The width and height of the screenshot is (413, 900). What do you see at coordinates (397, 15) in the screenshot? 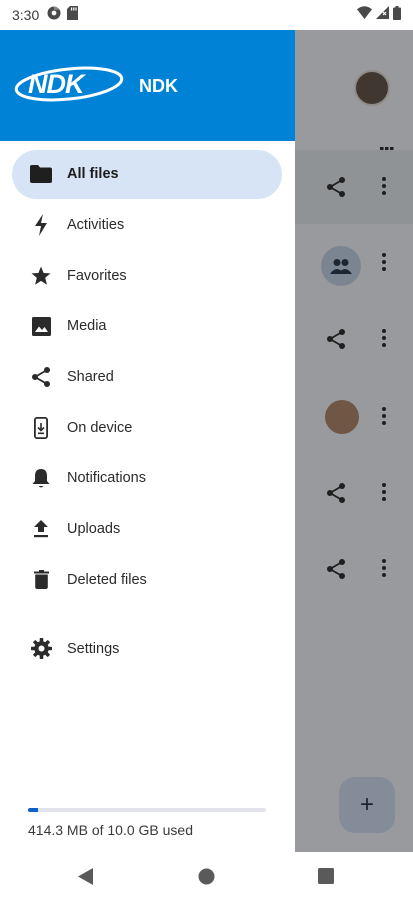
I see `battery-icon` at bounding box center [397, 15].